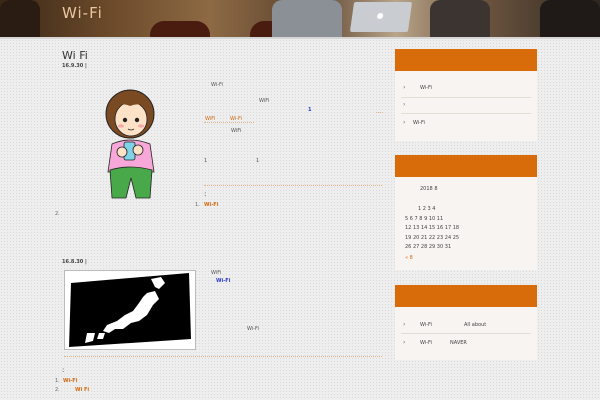 This screenshot has width=600, height=400. I want to click on calendar-row: 26 27 28 29 30 31, so click(428, 247).